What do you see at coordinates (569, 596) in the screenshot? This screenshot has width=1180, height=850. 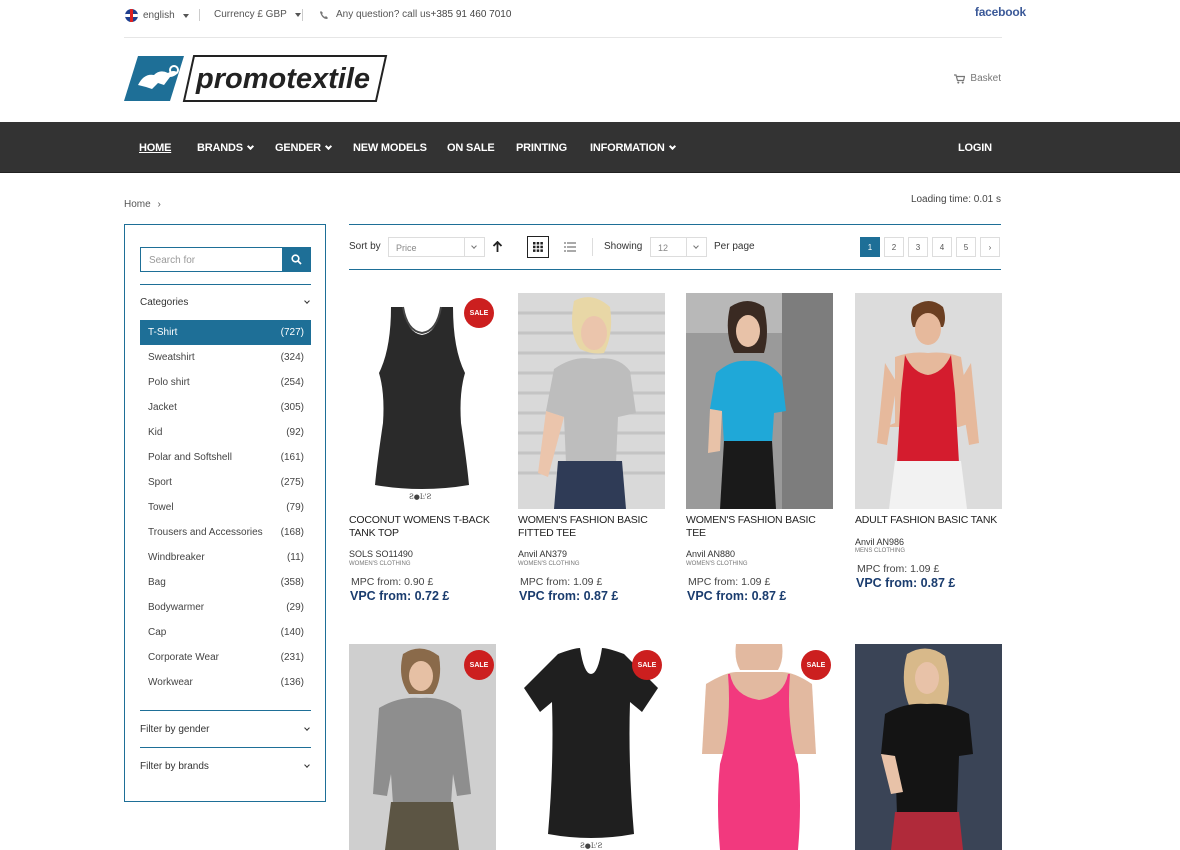 I see `product-vpc-price: VPC from: 0.87 £` at bounding box center [569, 596].